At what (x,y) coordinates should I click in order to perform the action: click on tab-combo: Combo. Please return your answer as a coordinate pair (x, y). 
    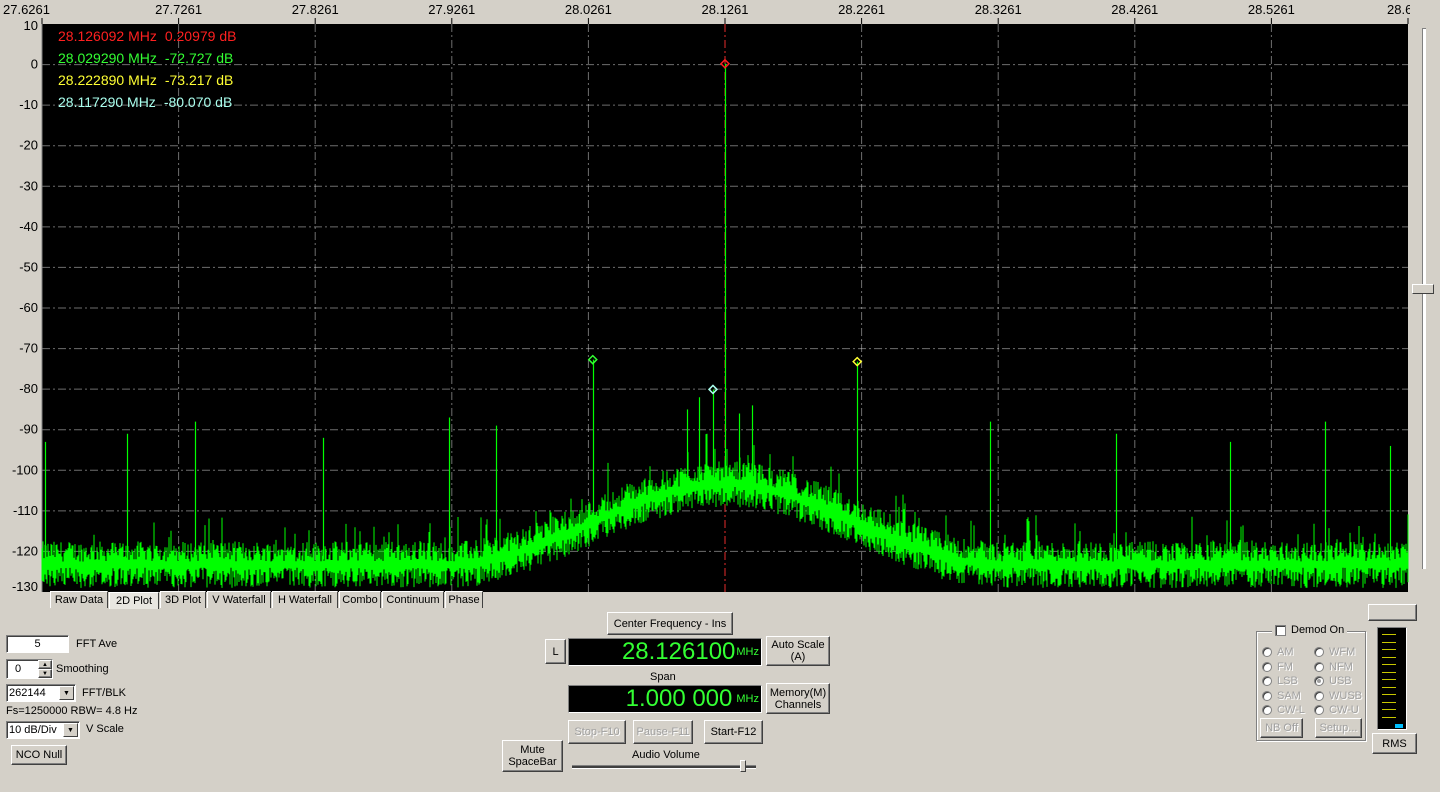
    Looking at the image, I should click on (360, 599).